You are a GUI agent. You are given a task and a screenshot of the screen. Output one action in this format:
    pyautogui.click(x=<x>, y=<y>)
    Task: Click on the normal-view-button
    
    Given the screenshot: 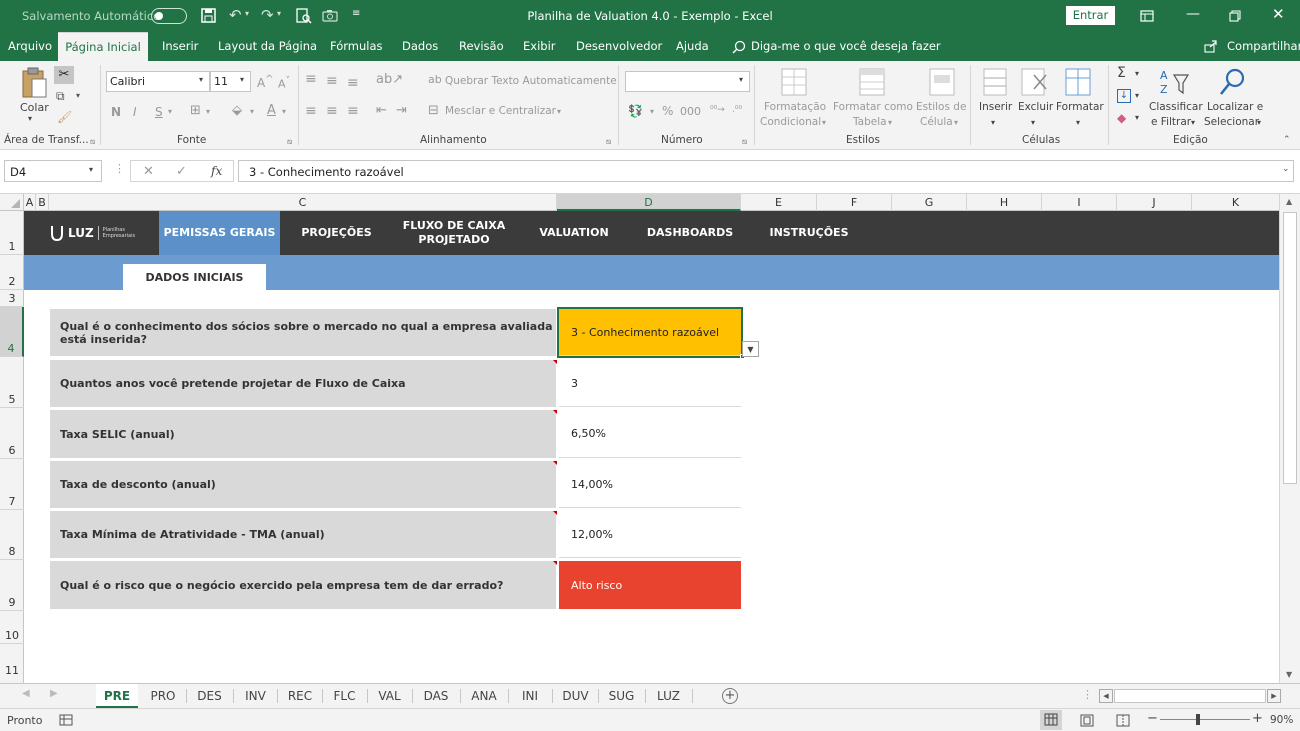 What is the action you would take?
    pyautogui.click(x=1051, y=720)
    